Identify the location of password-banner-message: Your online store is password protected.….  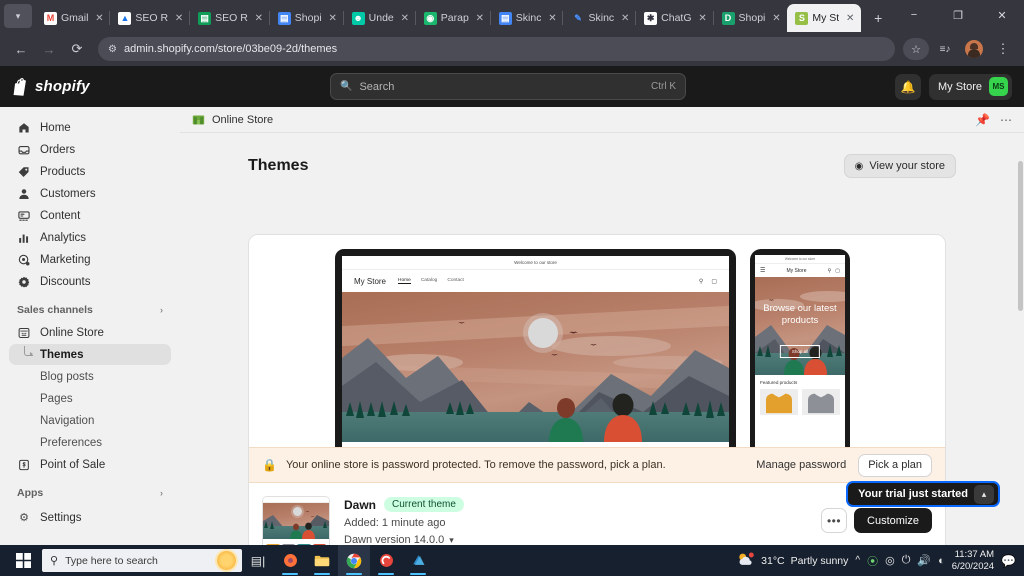
(475, 465).